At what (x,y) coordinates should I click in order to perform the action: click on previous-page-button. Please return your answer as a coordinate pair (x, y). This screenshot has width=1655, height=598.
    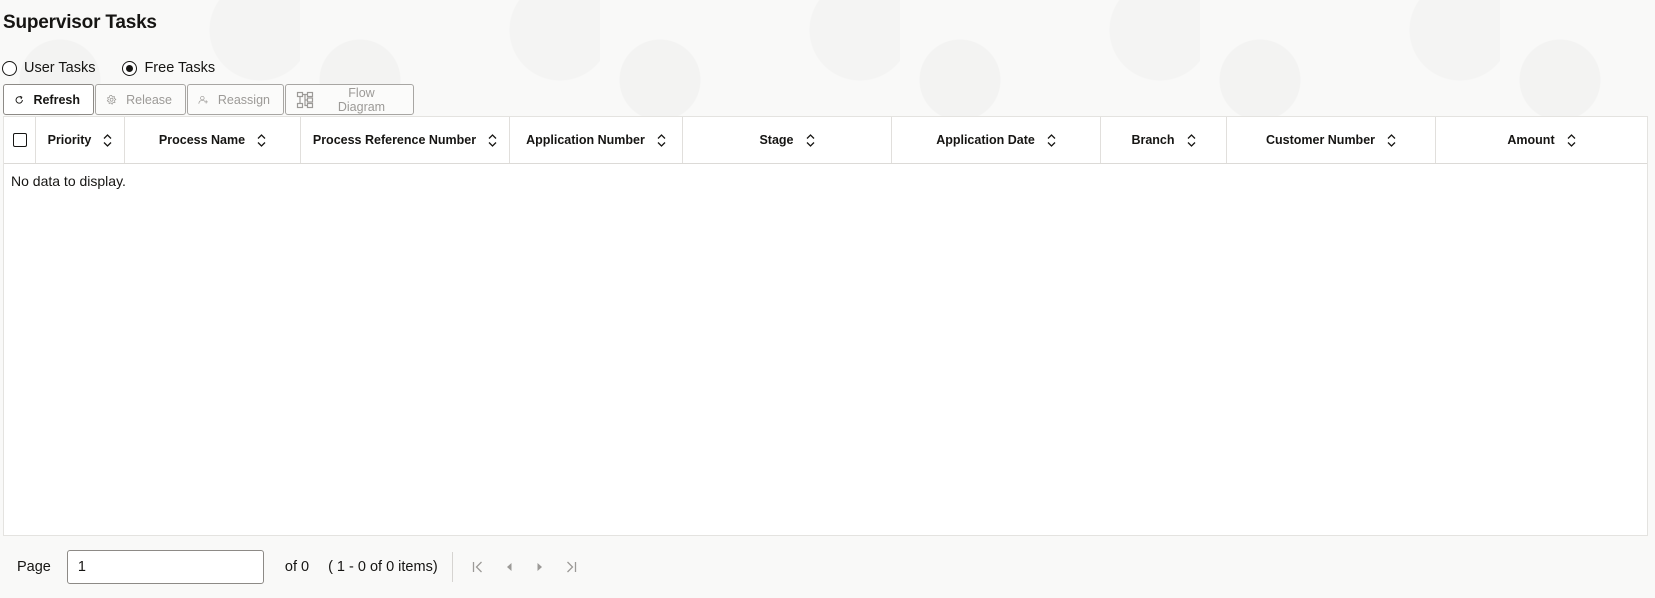
    Looking at the image, I should click on (509, 567).